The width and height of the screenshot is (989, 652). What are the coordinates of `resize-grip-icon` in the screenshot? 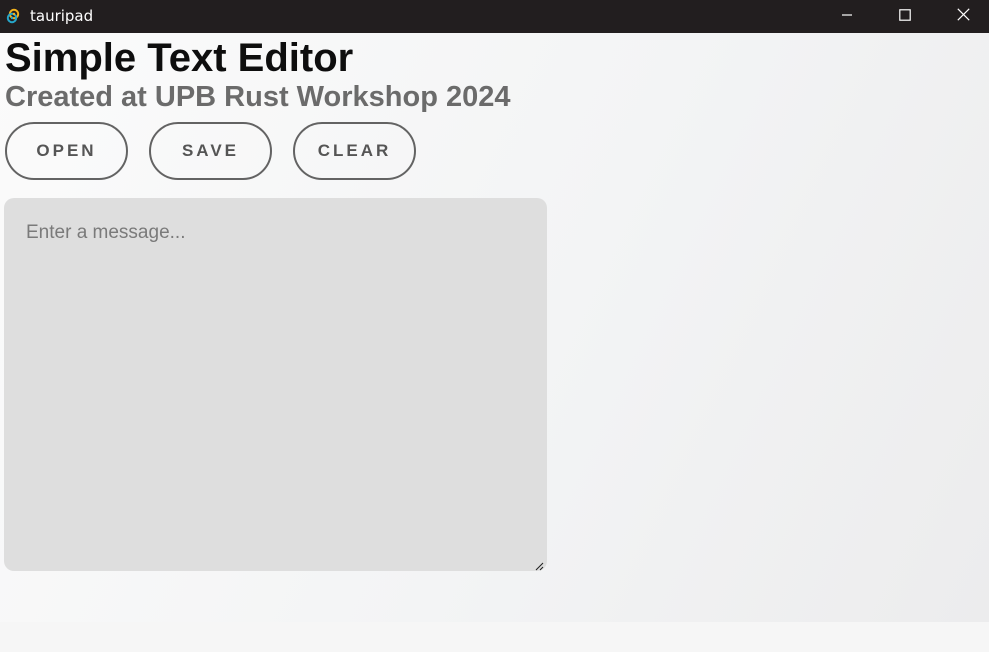 It's located at (539, 564).